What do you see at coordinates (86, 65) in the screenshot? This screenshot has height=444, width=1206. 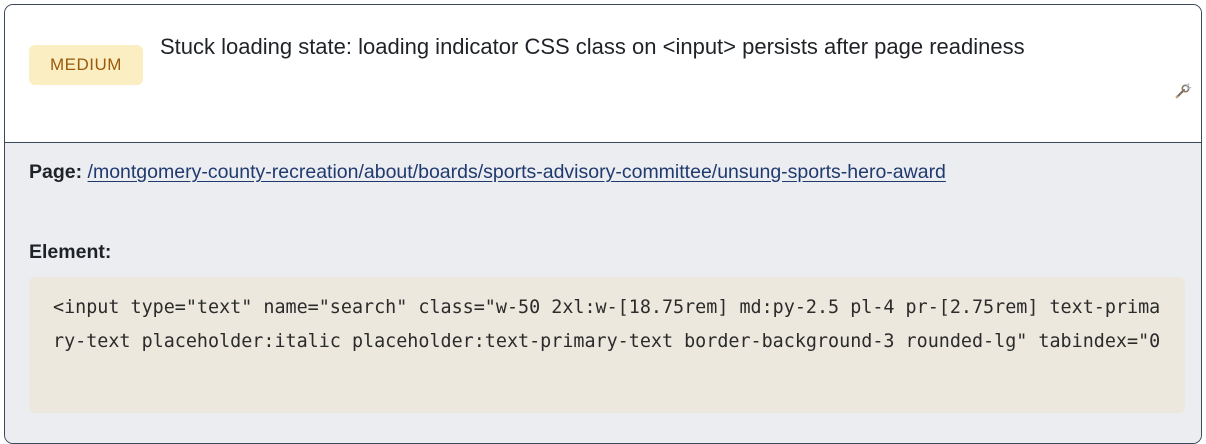 I see `severity-badge: MEDIUM` at bounding box center [86, 65].